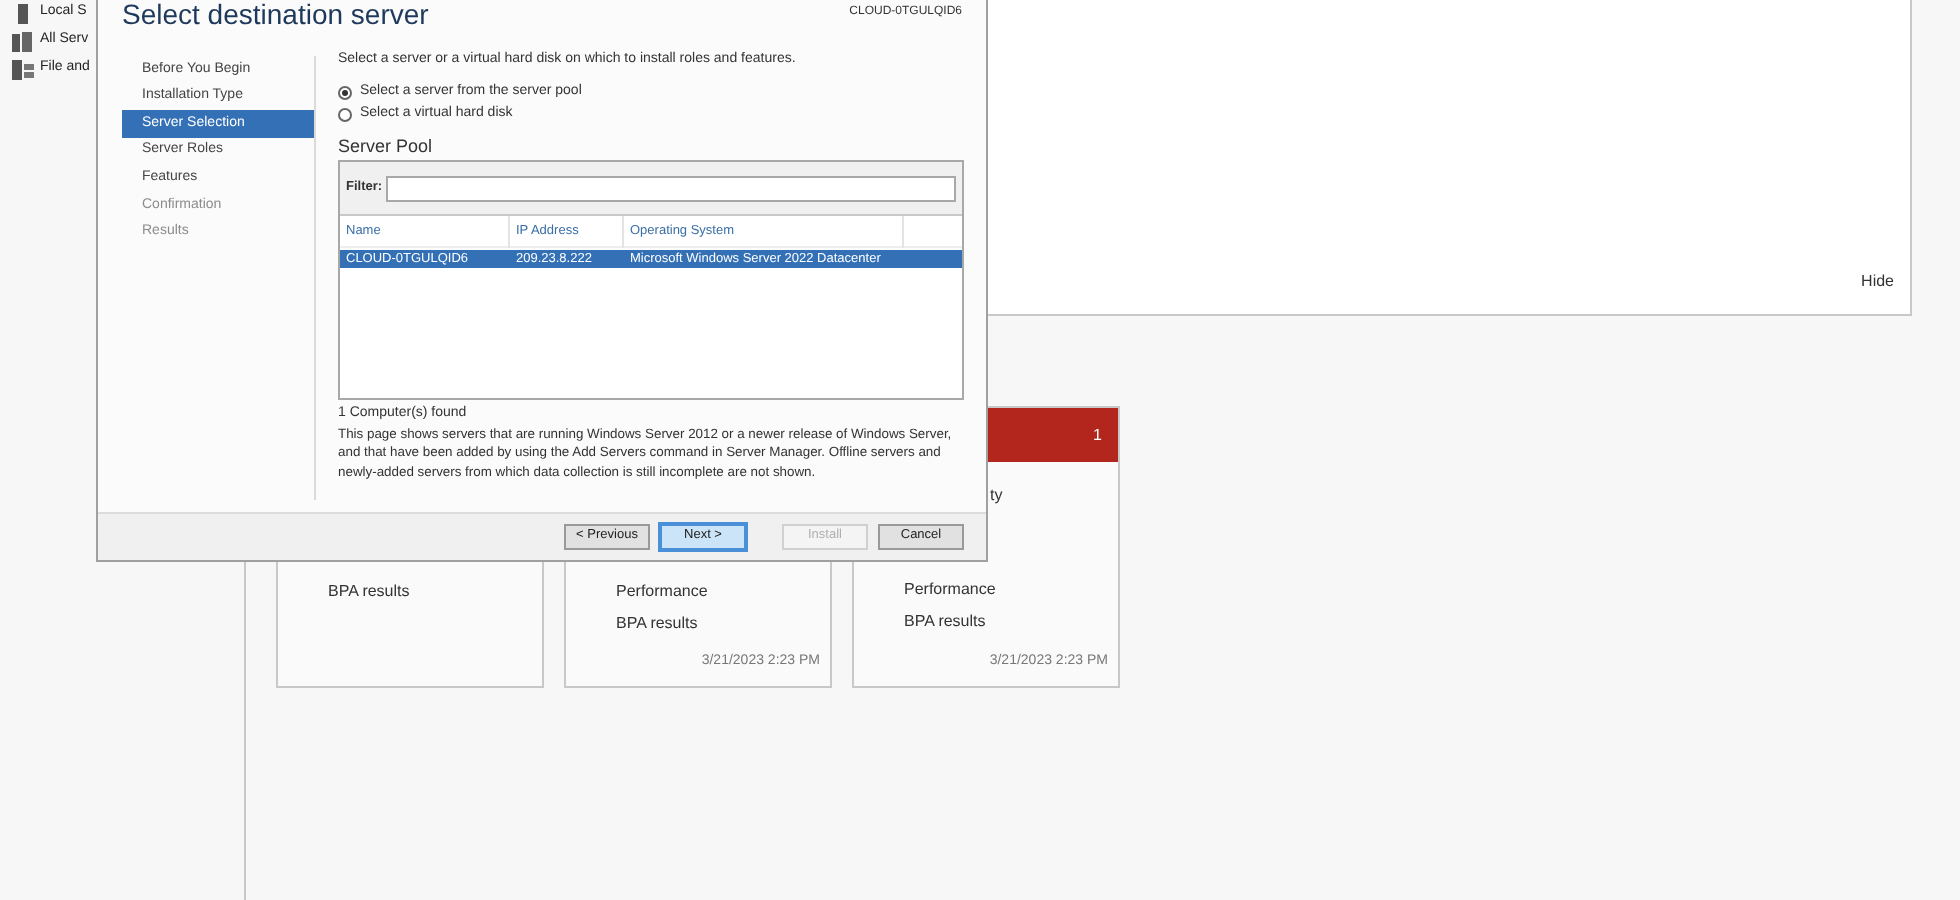 The width and height of the screenshot is (1960, 900). Describe the element at coordinates (386, 147) in the screenshot. I see `server-pool-title: Server Pool` at that location.